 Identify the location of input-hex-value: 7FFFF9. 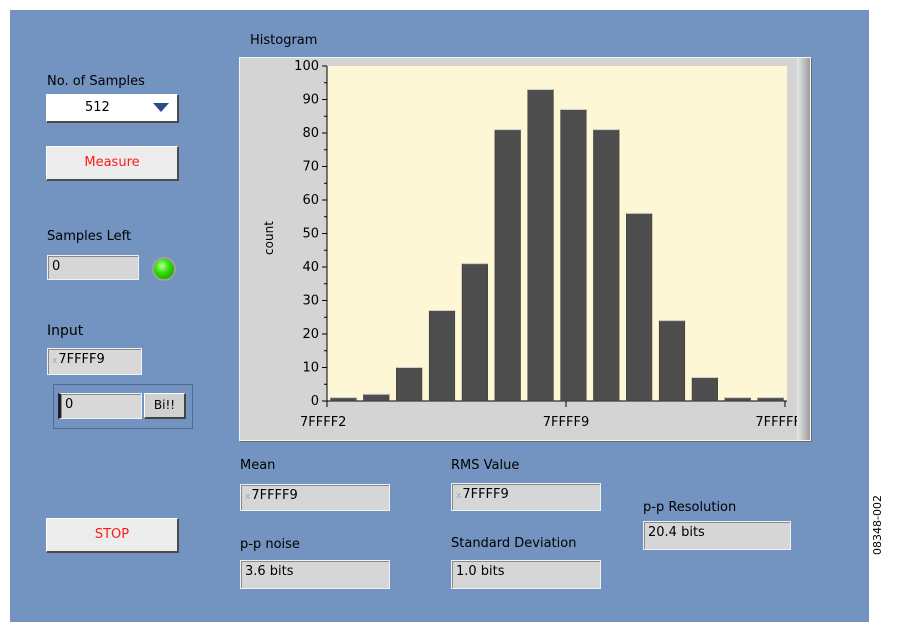
(81, 359).